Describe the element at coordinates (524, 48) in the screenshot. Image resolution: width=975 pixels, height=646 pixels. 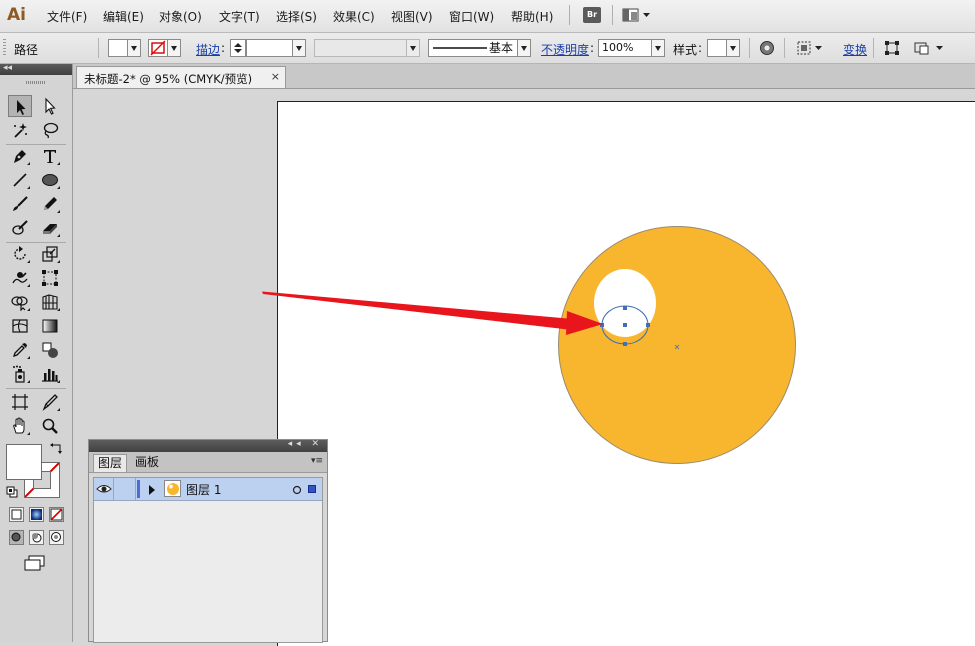
I see `brush-definition-dropdown` at that location.